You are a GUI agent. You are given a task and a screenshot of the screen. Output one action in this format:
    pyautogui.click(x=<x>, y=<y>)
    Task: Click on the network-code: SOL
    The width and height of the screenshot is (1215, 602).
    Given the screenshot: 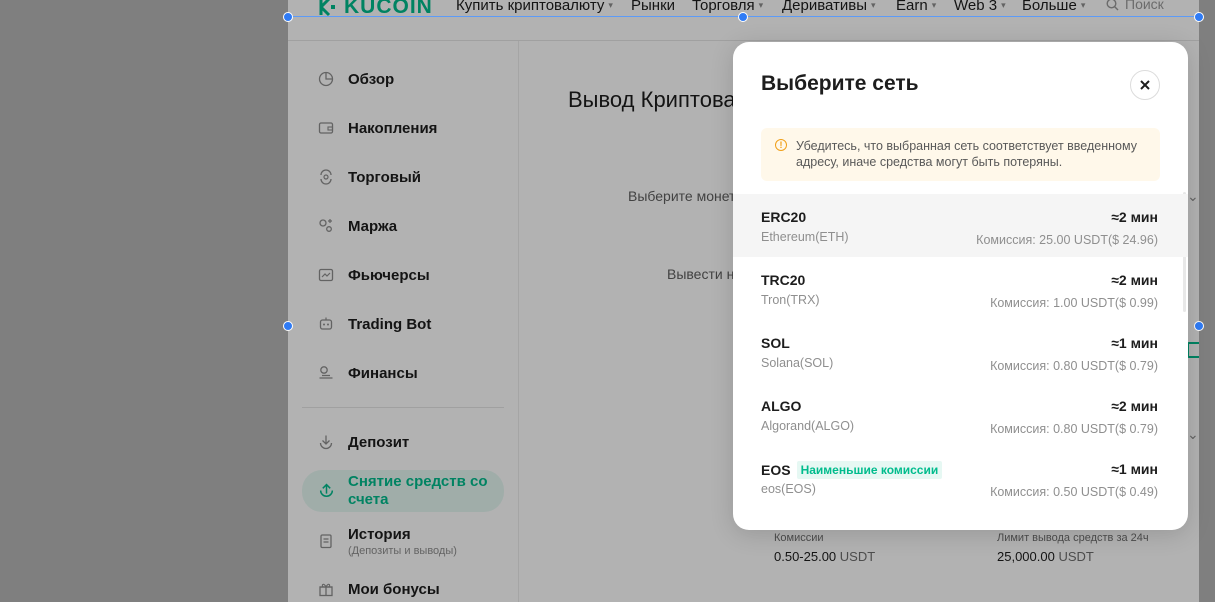 What is the action you would take?
    pyautogui.click(x=775, y=343)
    